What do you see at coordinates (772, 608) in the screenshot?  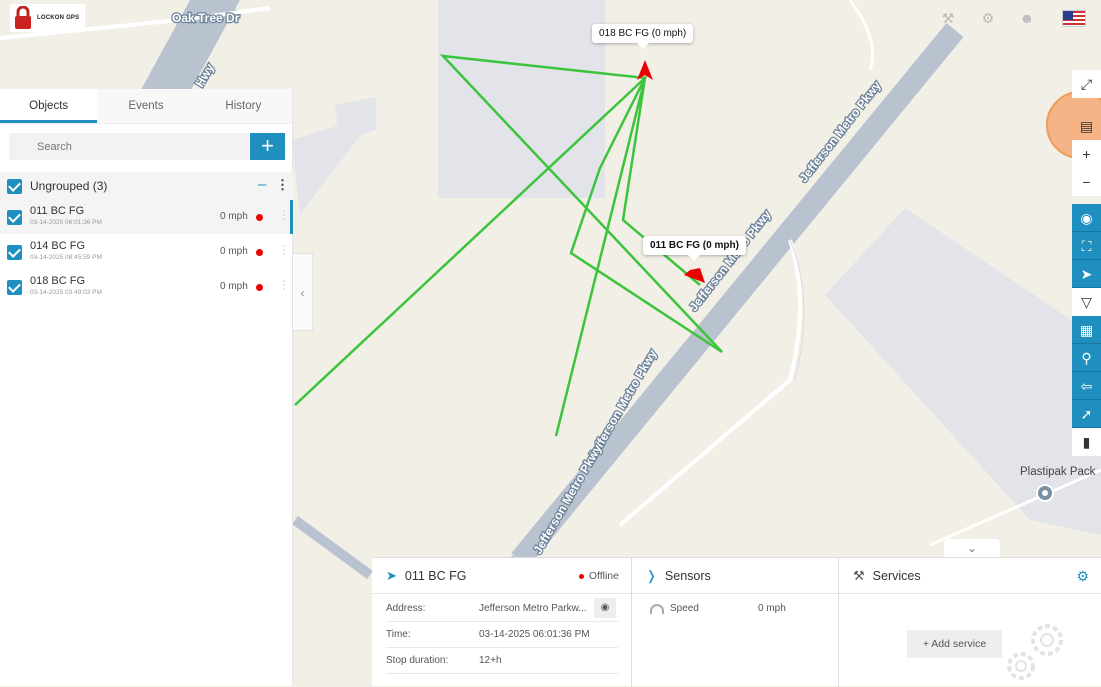 I see `sensor-value: 0 mph` at bounding box center [772, 608].